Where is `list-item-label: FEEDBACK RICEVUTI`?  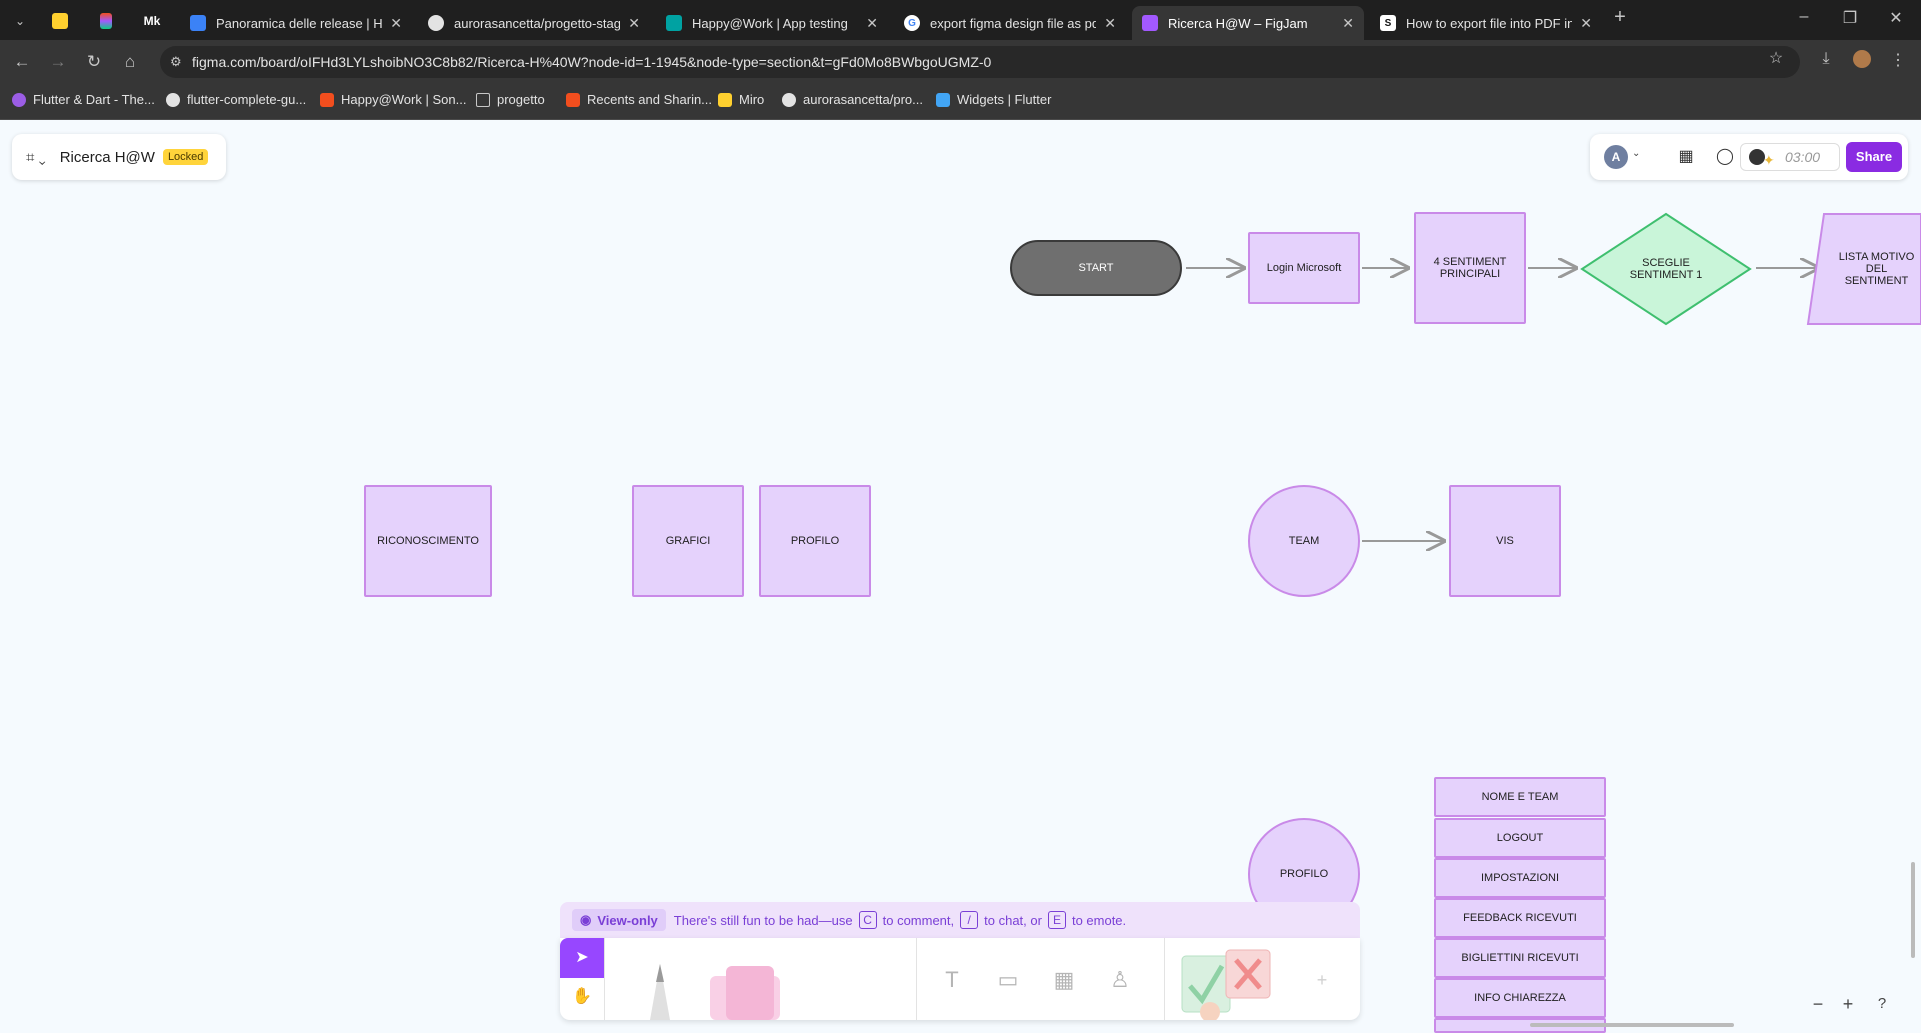 list-item-label: FEEDBACK RICEVUTI is located at coordinates (1520, 918).